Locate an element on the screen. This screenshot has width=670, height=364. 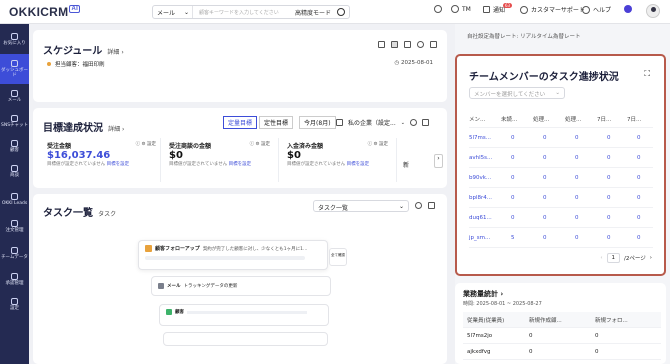
user-circle-icon is located at coordinates (455, 9).